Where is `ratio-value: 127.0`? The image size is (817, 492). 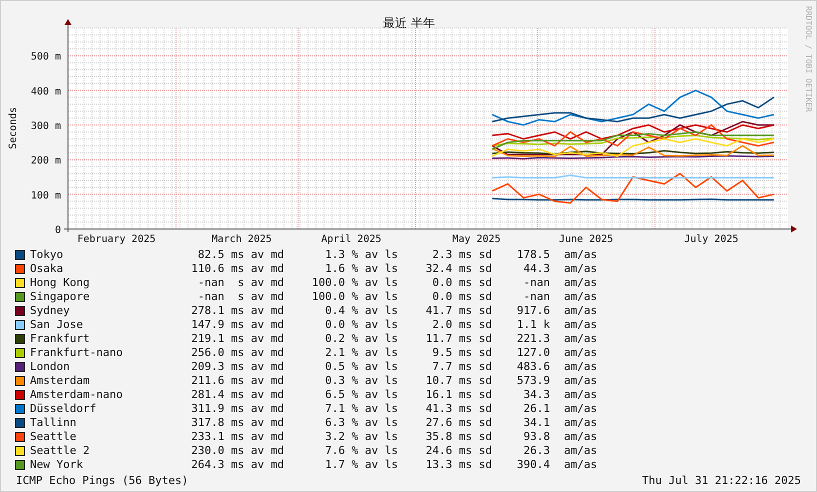
ratio-value: 127.0 is located at coordinates (533, 353).